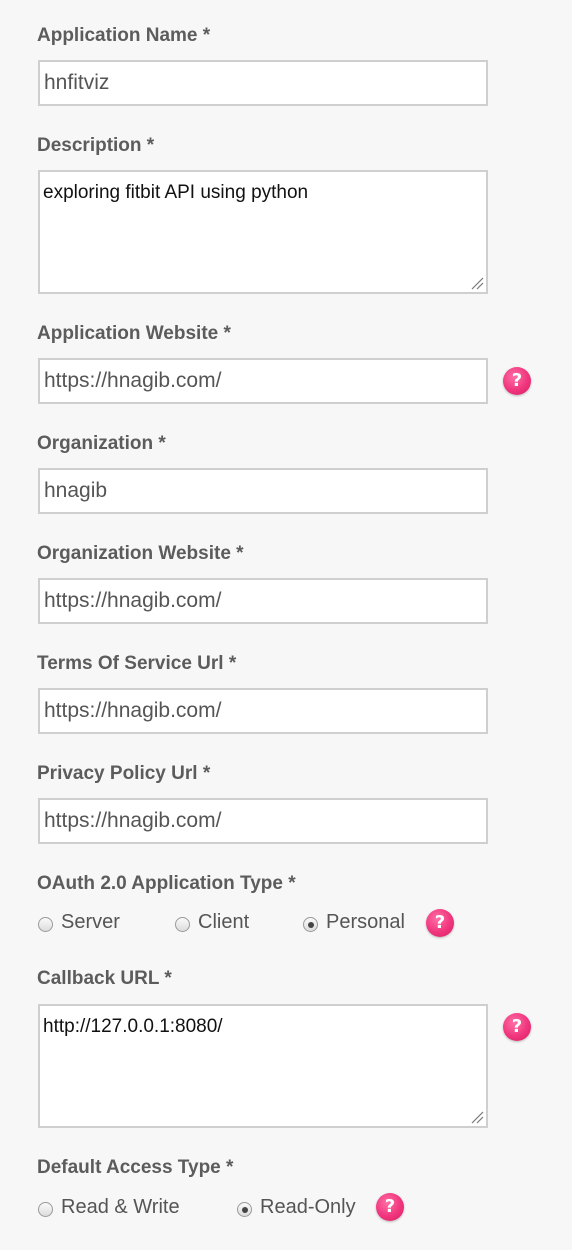 This screenshot has width=572, height=1250. I want to click on oauth-type-server-label: Server, so click(90, 922).